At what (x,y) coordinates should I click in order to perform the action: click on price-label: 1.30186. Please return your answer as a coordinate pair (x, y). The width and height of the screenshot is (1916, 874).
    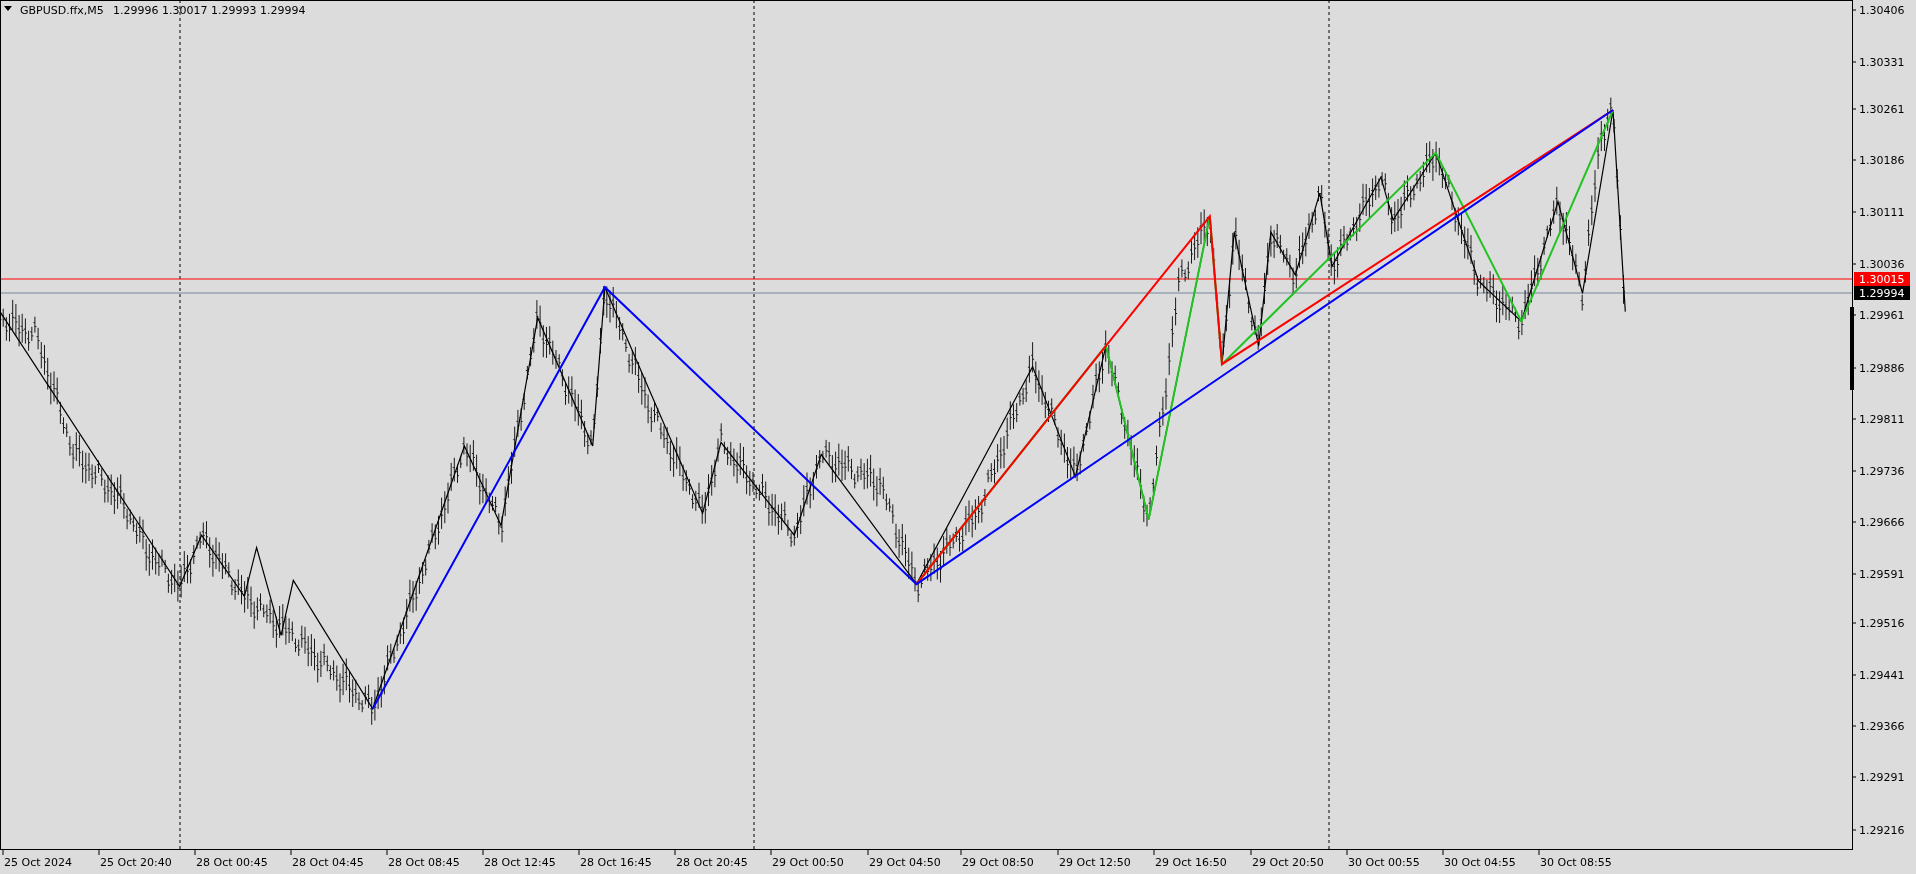
    Looking at the image, I should click on (1882, 160).